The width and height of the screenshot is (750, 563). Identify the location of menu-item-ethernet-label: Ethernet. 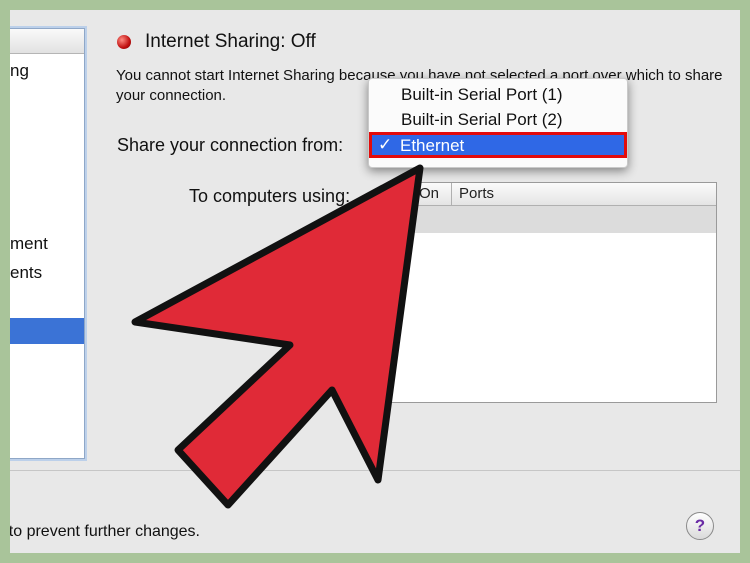
(432, 145).